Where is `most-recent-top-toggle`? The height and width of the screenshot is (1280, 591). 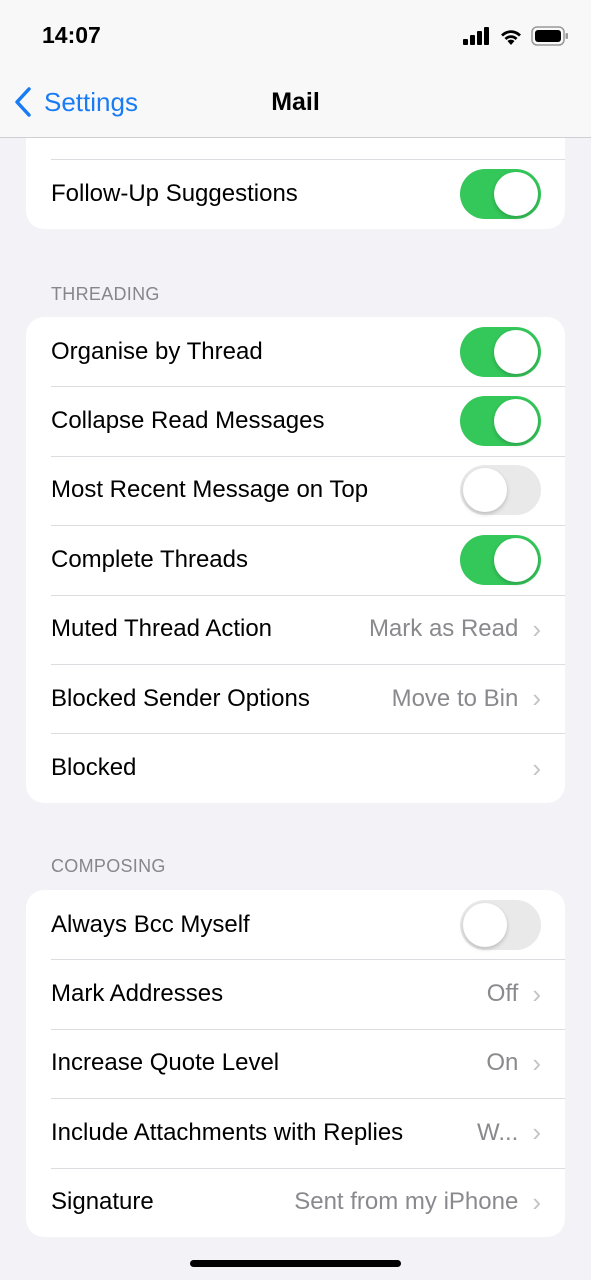 most-recent-top-toggle is located at coordinates (500, 490).